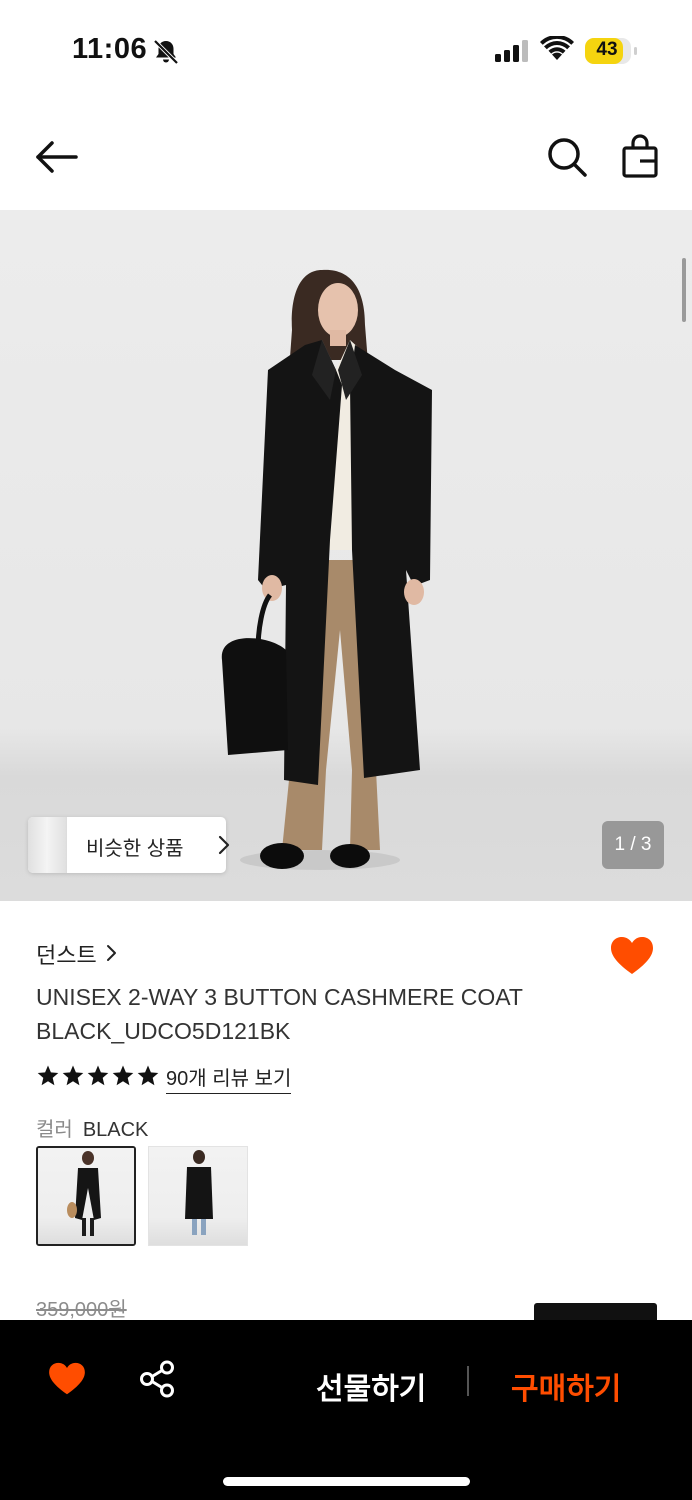 The height and width of the screenshot is (1500, 692). What do you see at coordinates (346, 160) in the screenshot?
I see `top-nav` at bounding box center [346, 160].